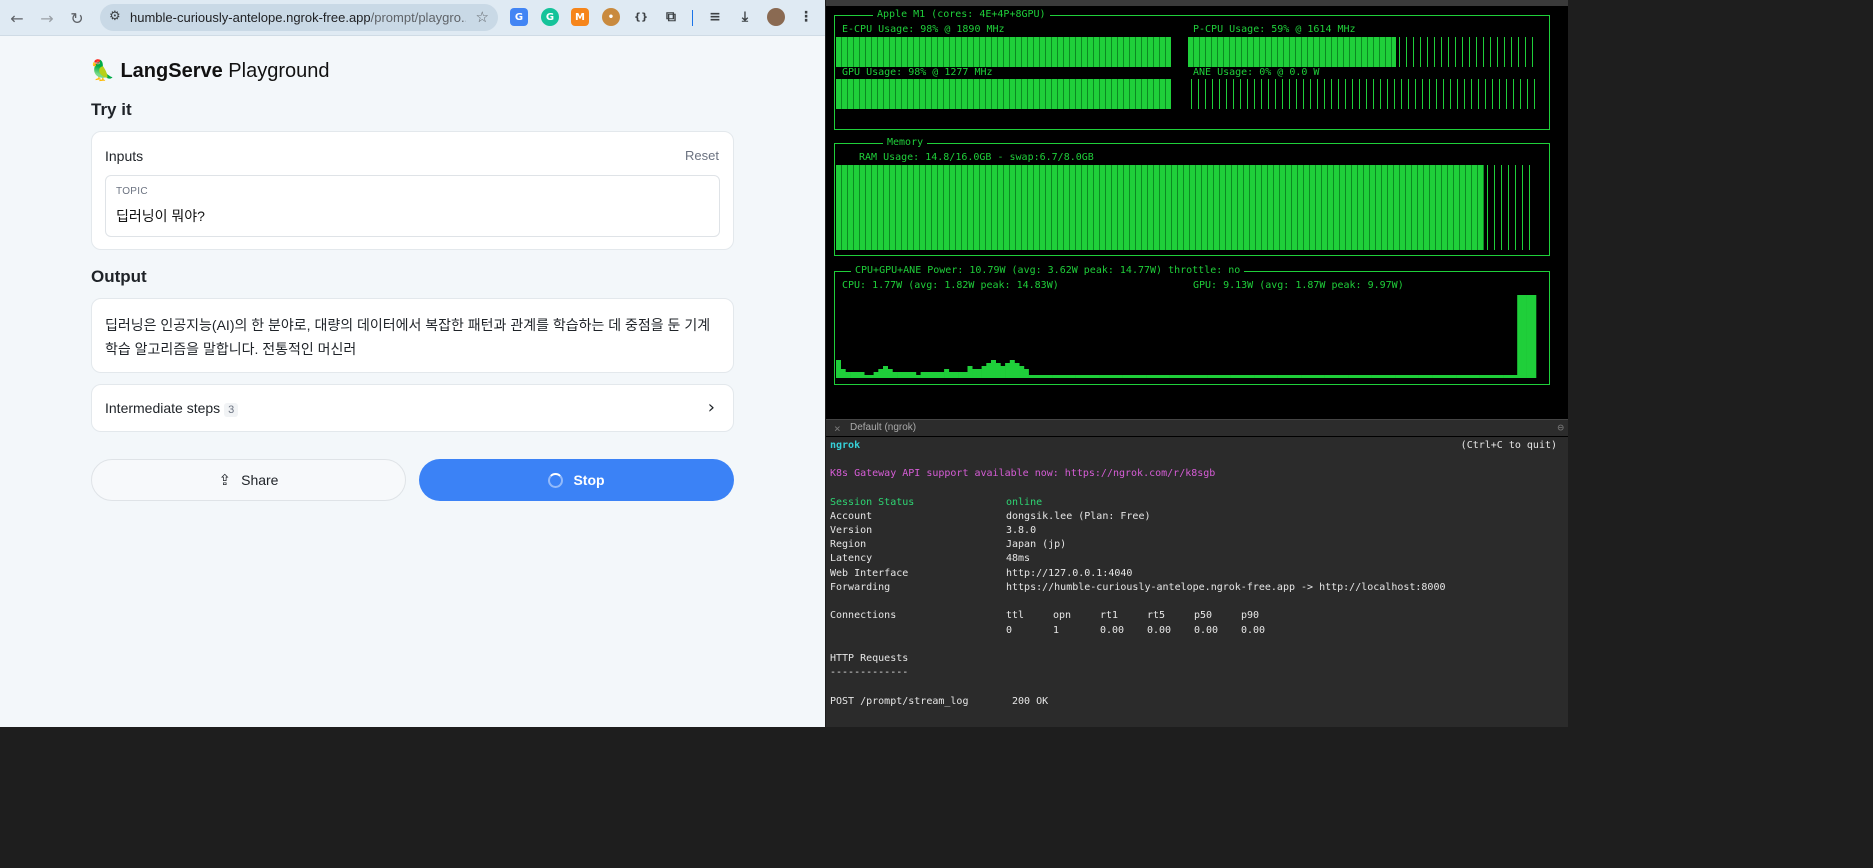 This screenshot has height=868, width=1873. I want to click on topic-input: TOPIC 딥러닝이 뭐야?, so click(412, 206).